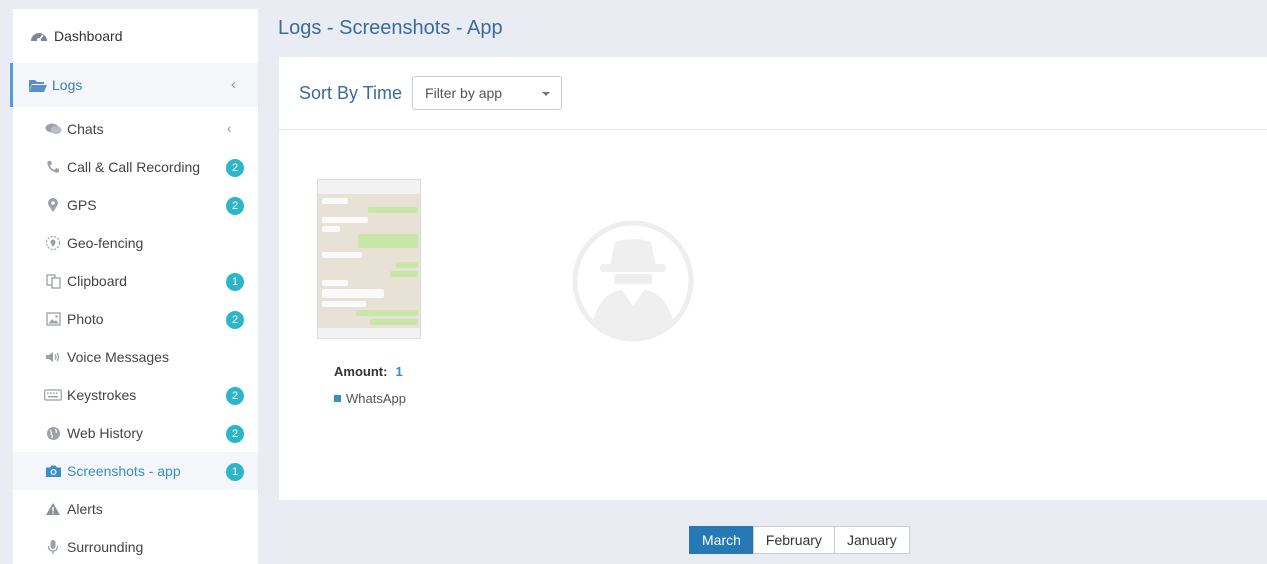 This screenshot has width=1267, height=564. What do you see at coordinates (53, 281) in the screenshot?
I see `clipboard-icon` at bounding box center [53, 281].